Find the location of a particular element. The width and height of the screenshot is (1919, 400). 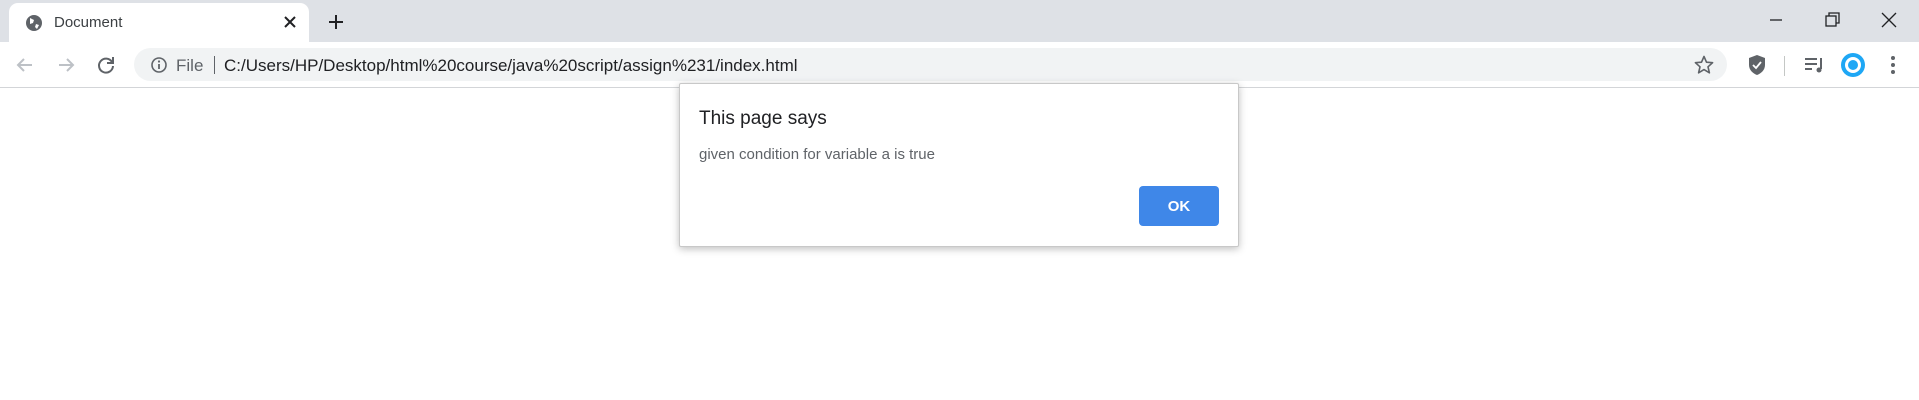

toolbar-divider is located at coordinates (1784, 66).